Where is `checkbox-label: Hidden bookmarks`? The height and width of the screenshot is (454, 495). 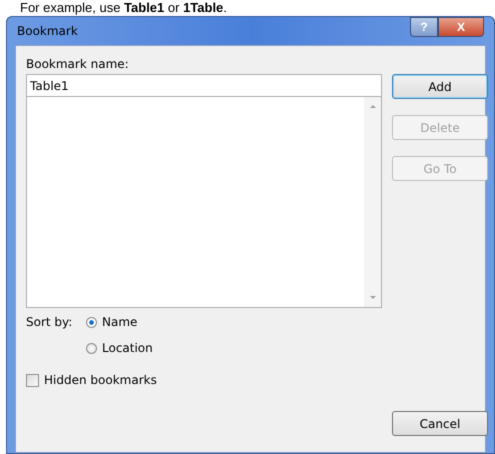 checkbox-label: Hidden bookmarks is located at coordinates (100, 380).